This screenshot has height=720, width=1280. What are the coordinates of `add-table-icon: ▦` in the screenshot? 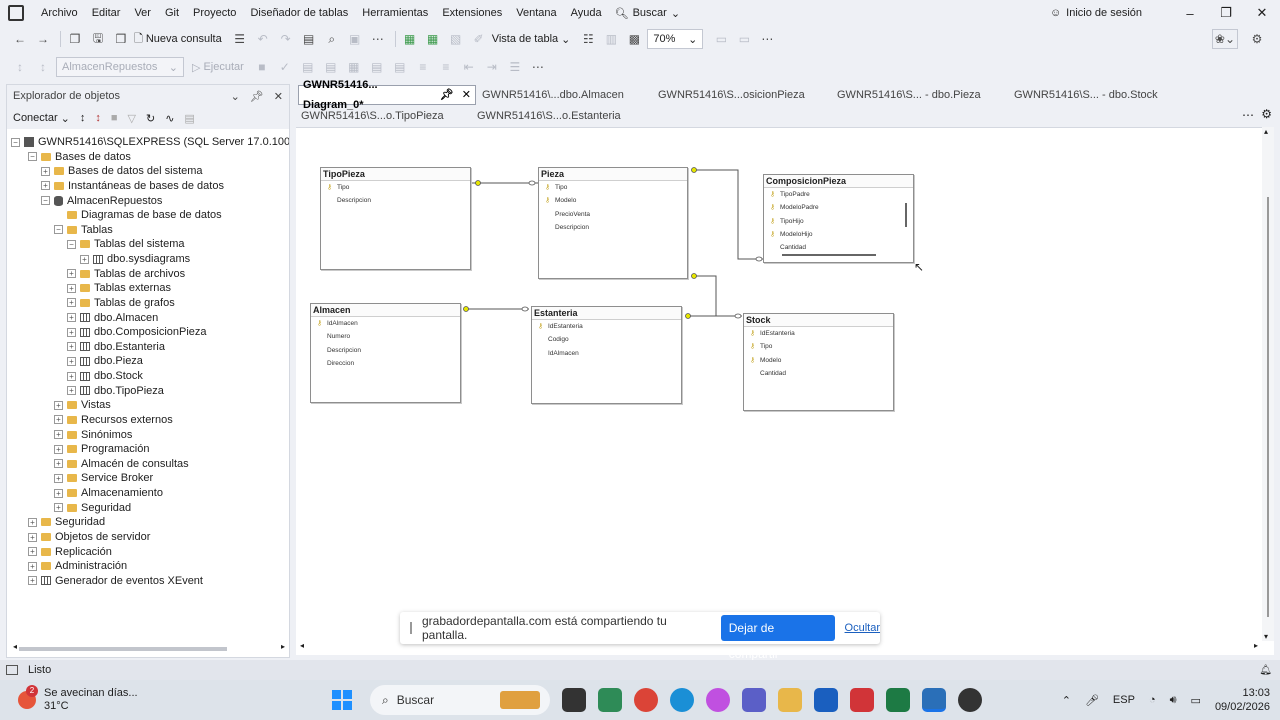 It's located at (410, 39).